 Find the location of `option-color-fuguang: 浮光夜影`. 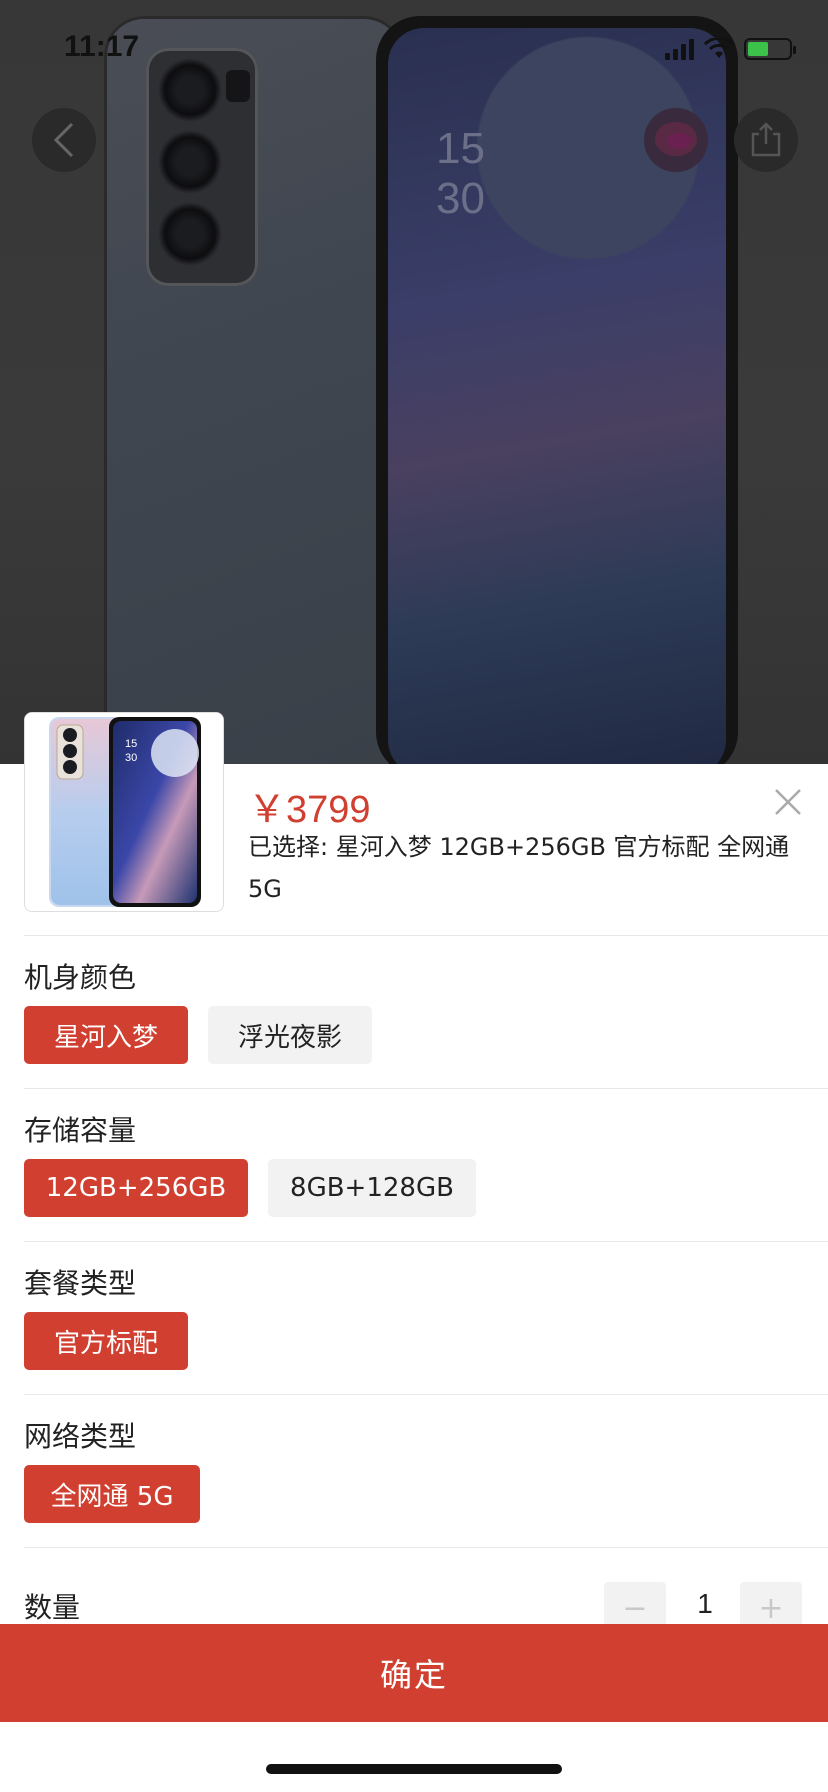

option-color-fuguang: 浮光夜影 is located at coordinates (290, 1035).